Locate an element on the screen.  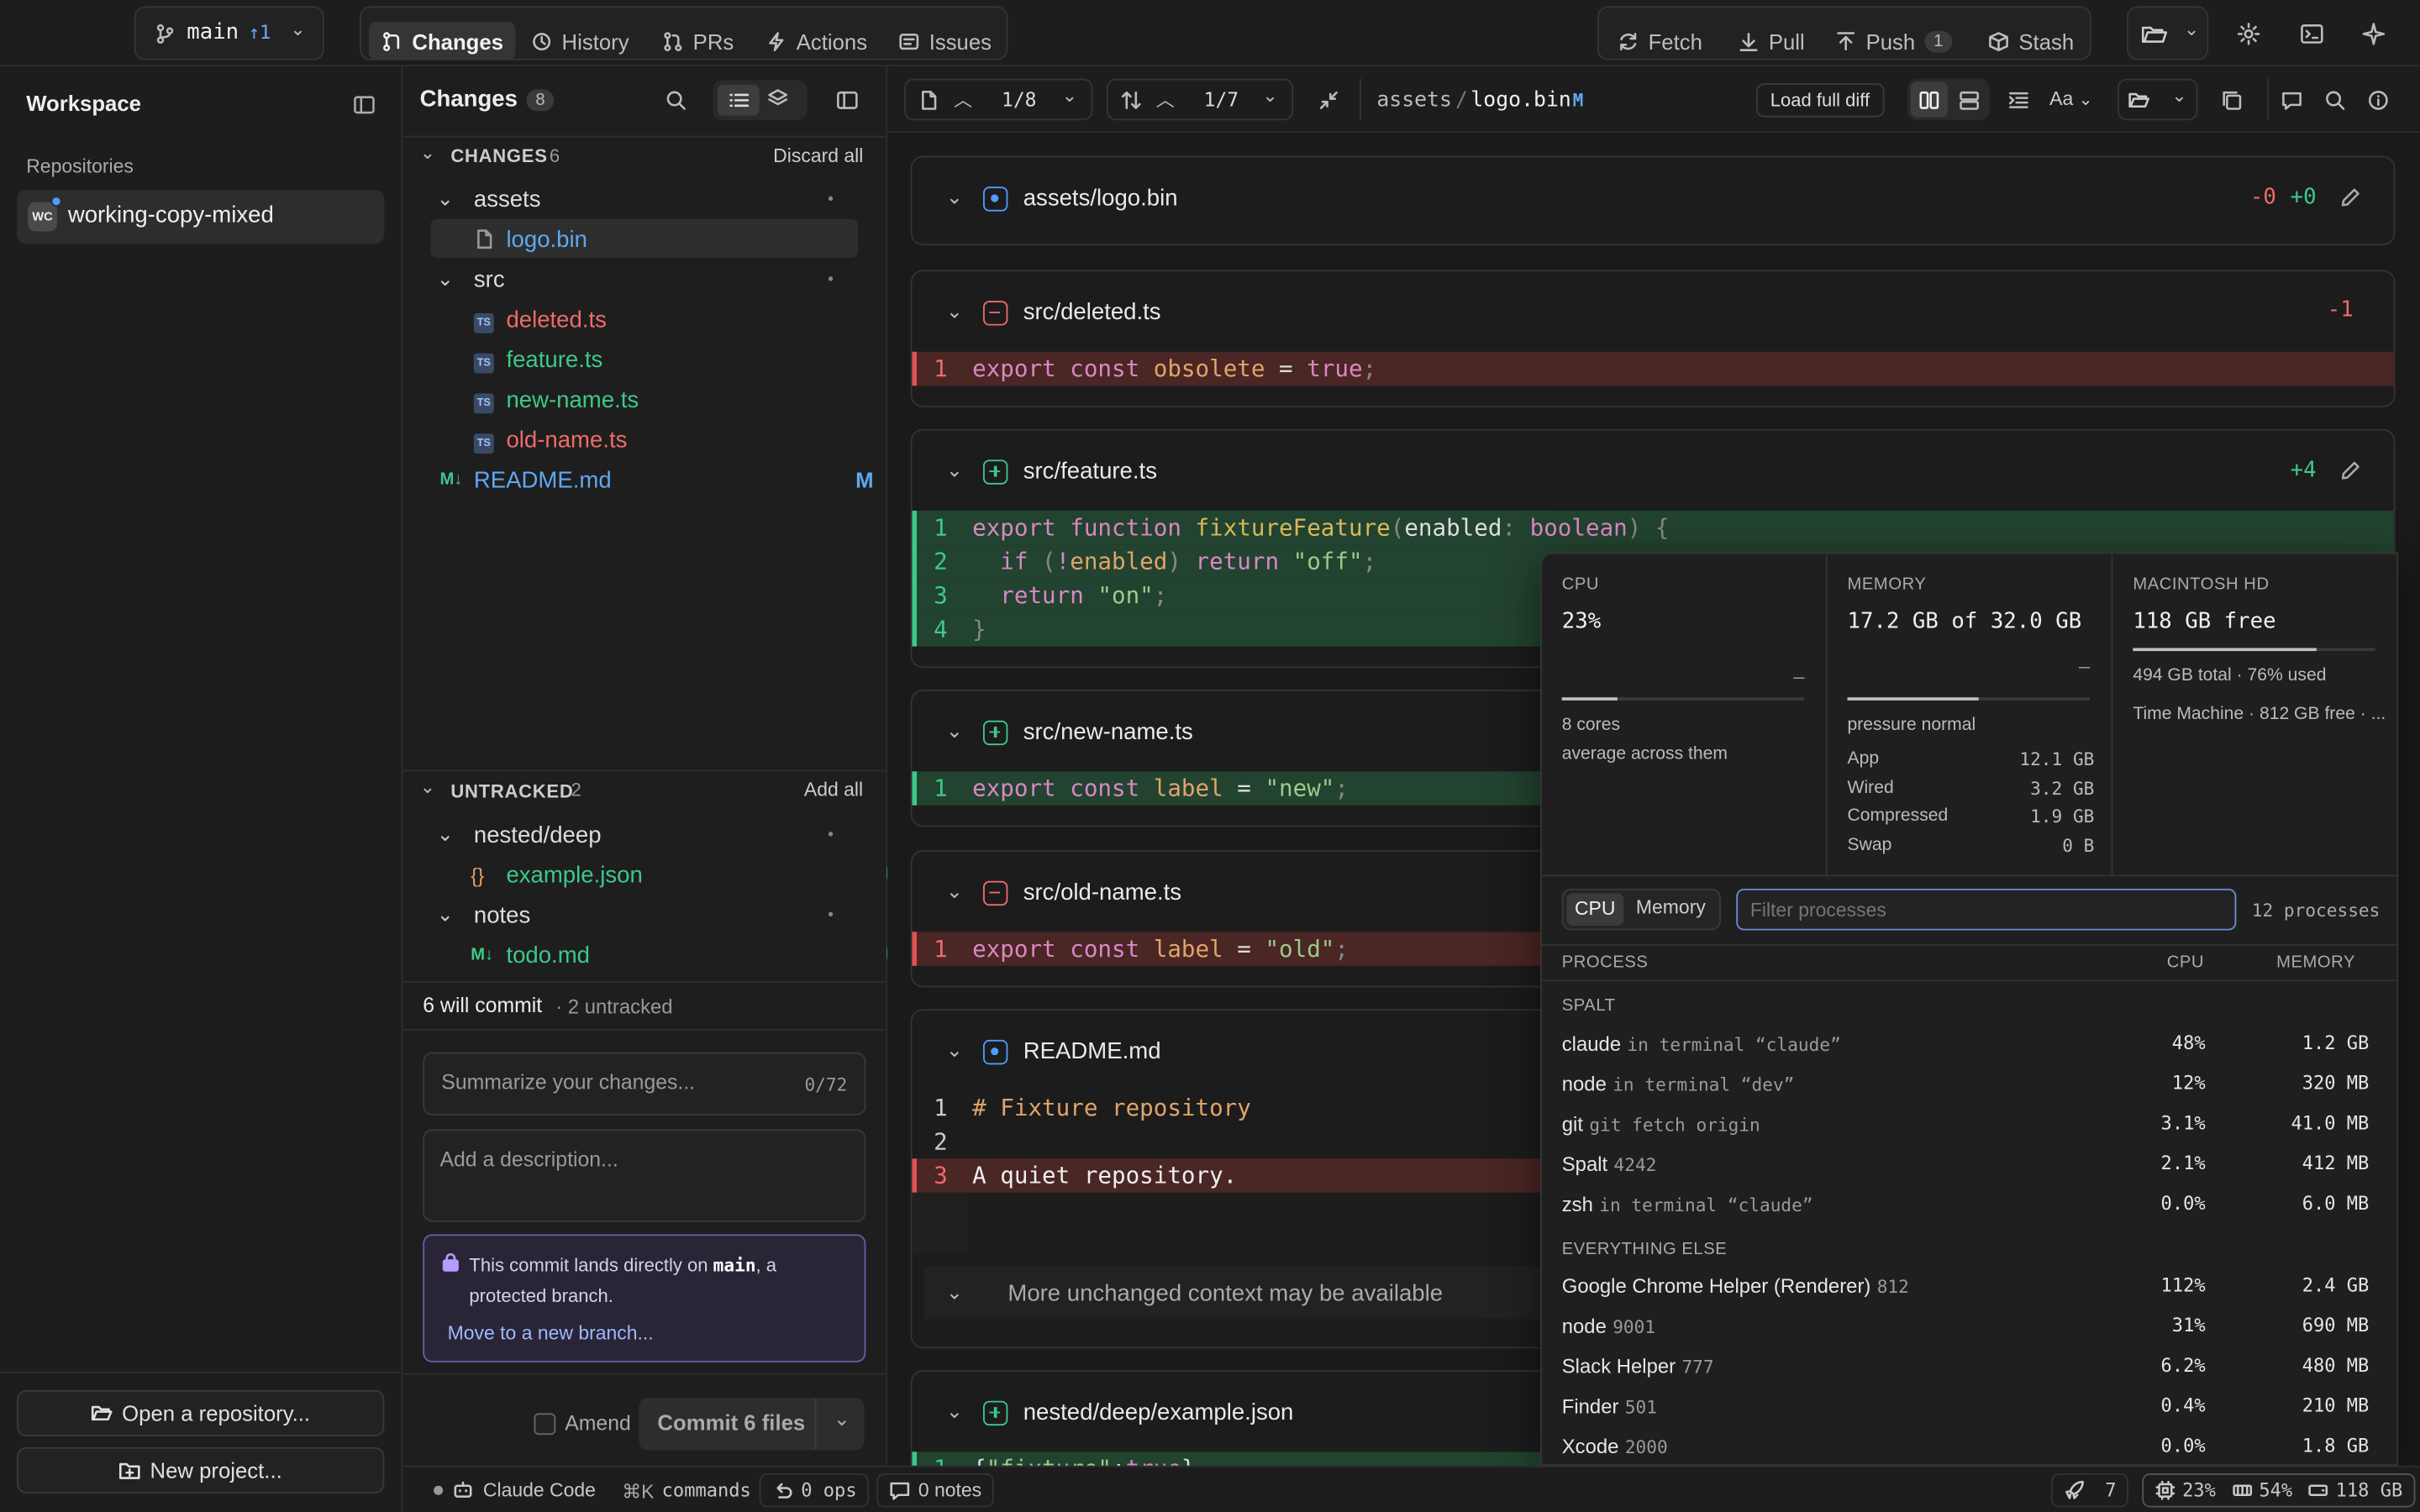
tree-file-new-name-ts: TS new-name.ts A is located at coordinates (697, 400).